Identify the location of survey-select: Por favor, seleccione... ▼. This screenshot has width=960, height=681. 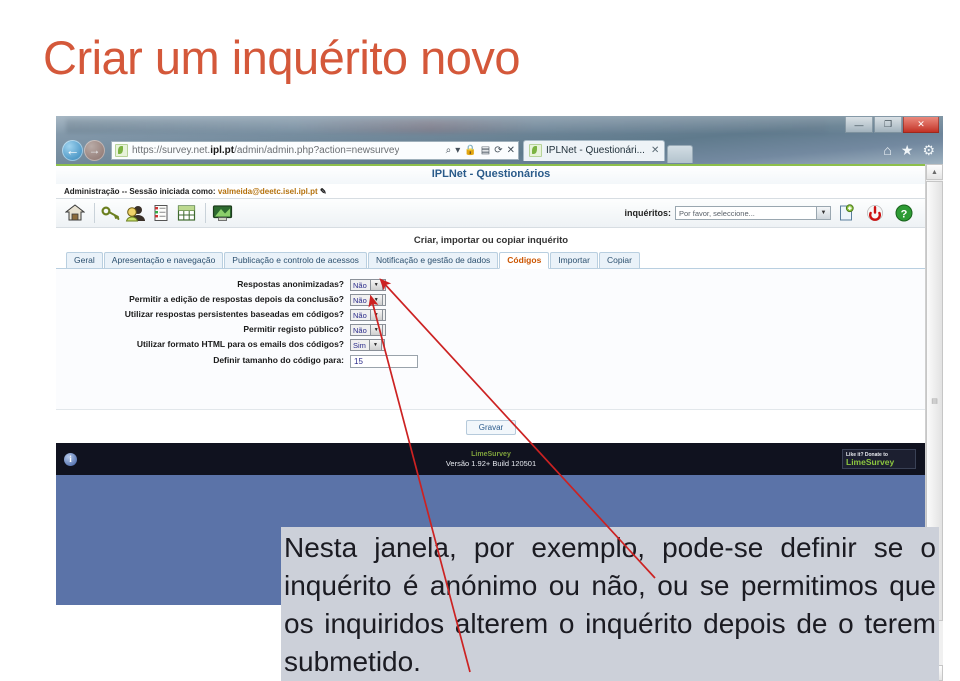
(753, 213).